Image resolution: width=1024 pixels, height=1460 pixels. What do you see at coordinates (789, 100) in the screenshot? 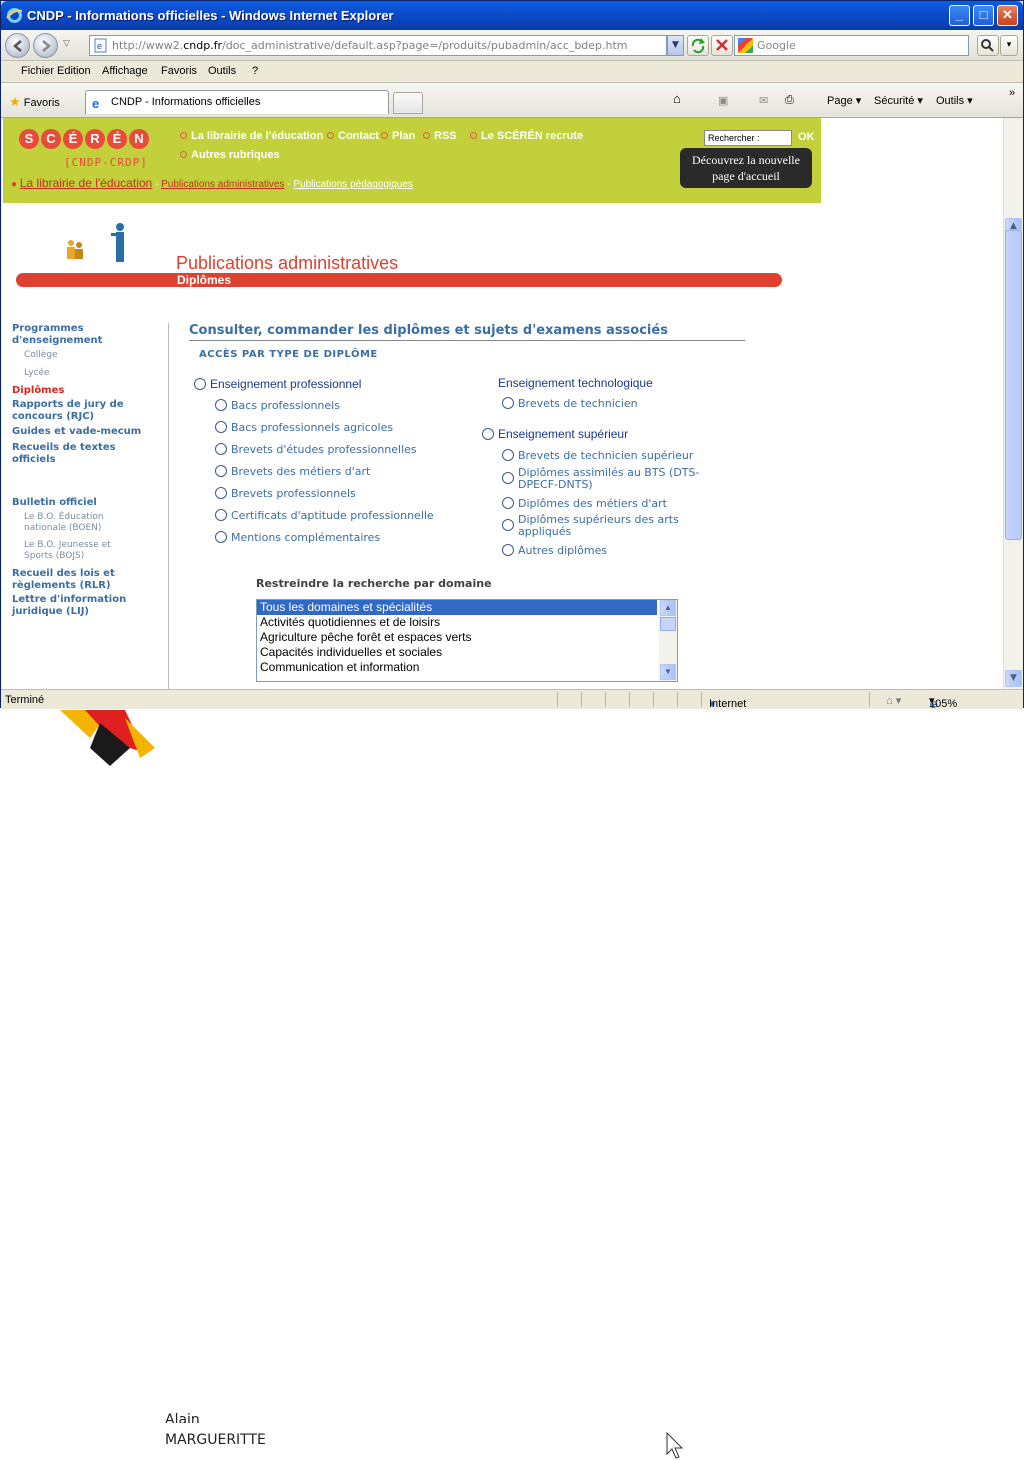
I see `print-icon: ⎙` at bounding box center [789, 100].